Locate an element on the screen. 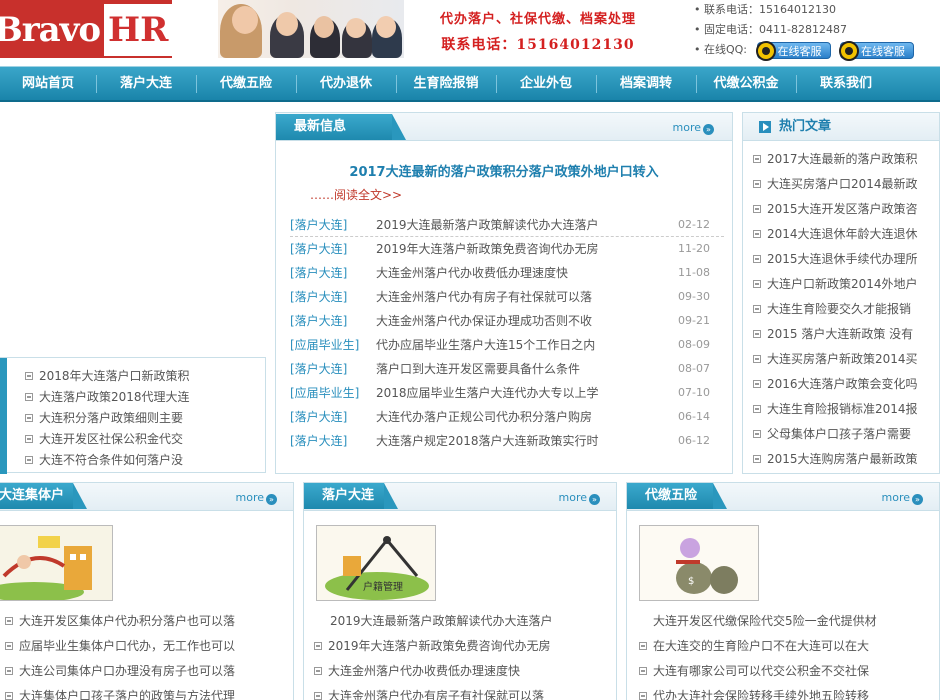  news-row: [落户大连] 2019年大连落户新政策免费咨询代办无房 11-20 is located at coordinates (507, 249).